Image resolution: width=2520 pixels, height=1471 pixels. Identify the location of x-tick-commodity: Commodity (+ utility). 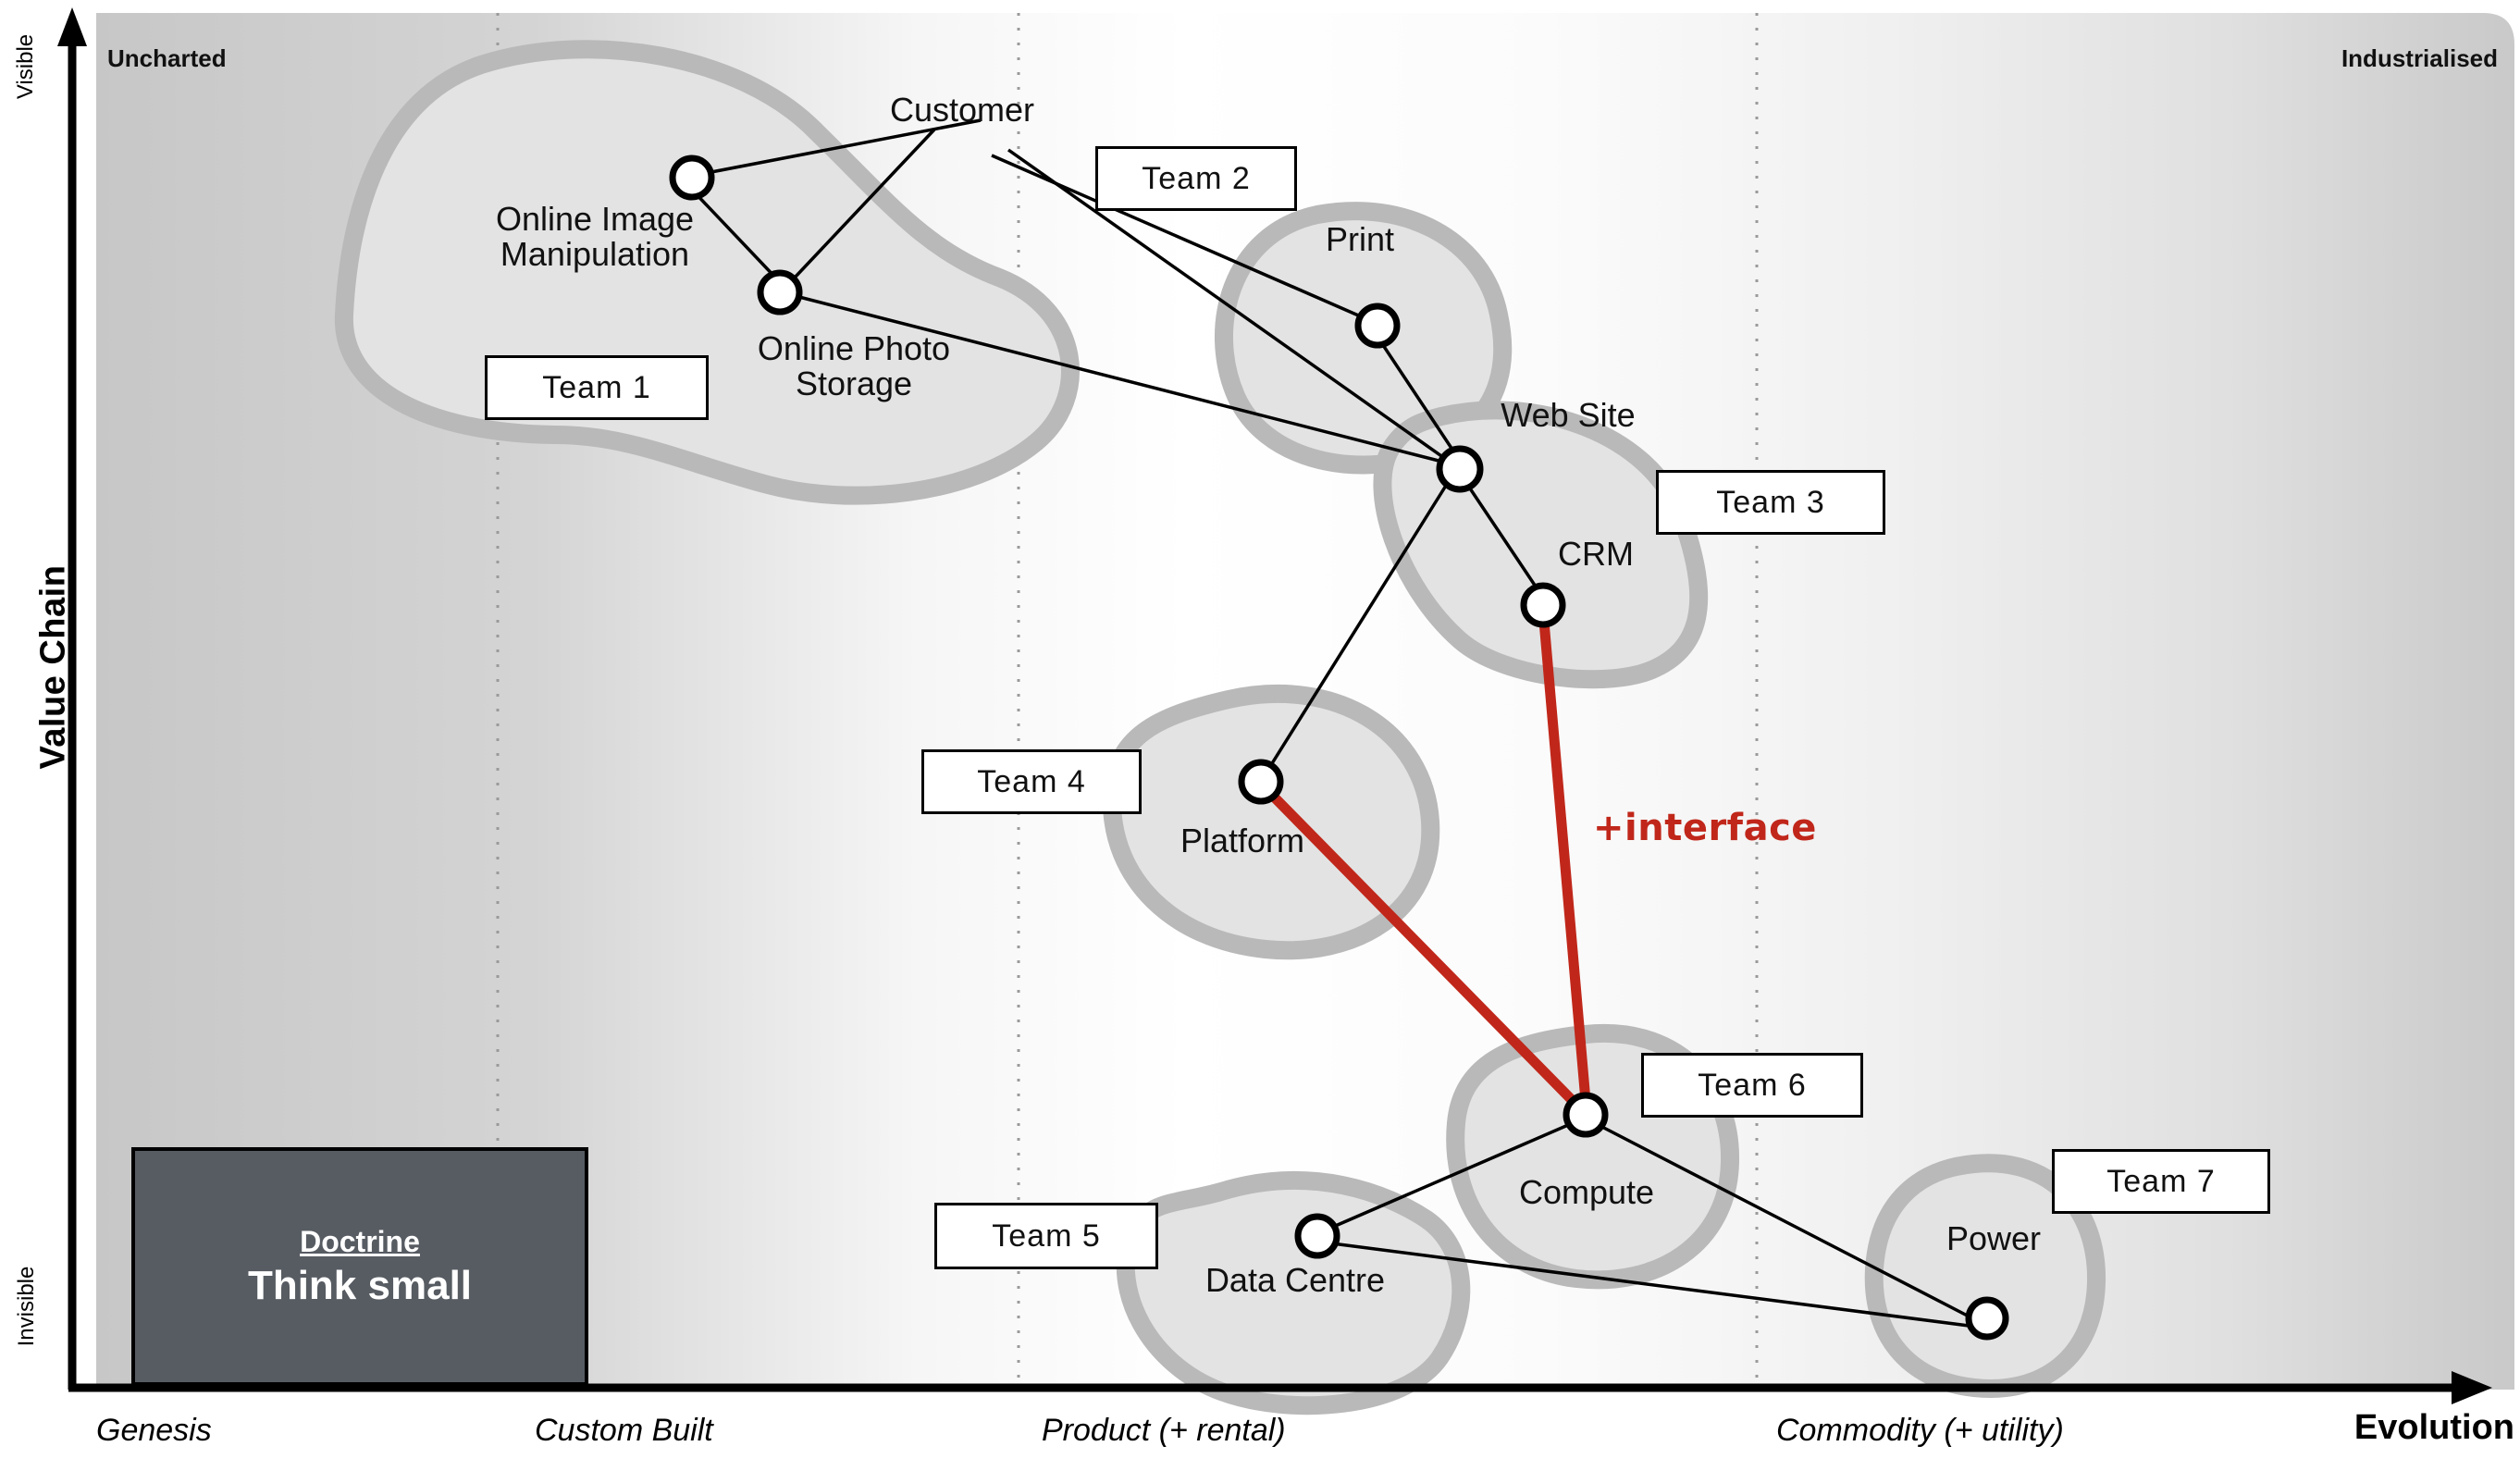
(1920, 1430).